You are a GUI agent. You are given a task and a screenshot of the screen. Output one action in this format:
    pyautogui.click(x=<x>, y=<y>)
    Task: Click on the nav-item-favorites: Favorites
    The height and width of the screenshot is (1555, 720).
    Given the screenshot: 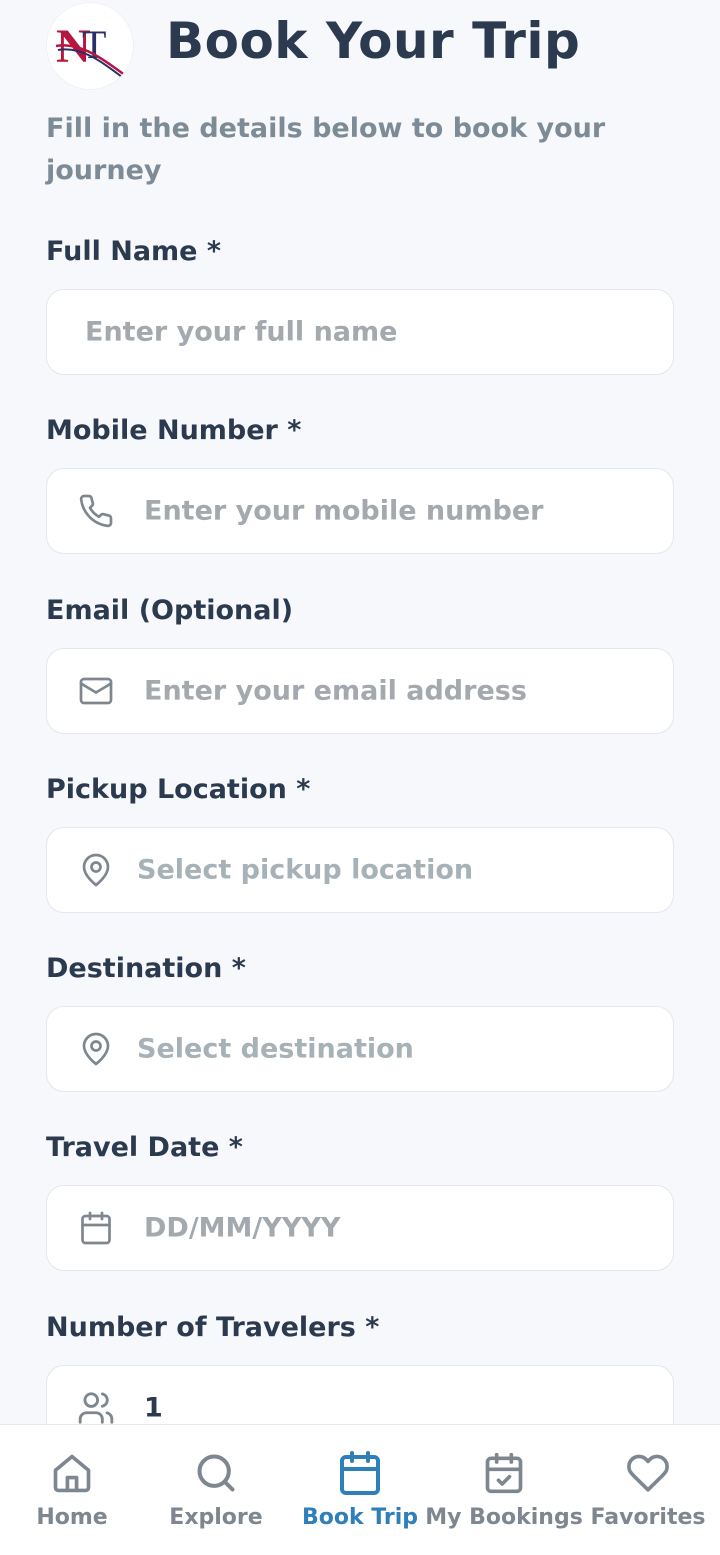 What is the action you would take?
    pyautogui.click(x=648, y=1490)
    